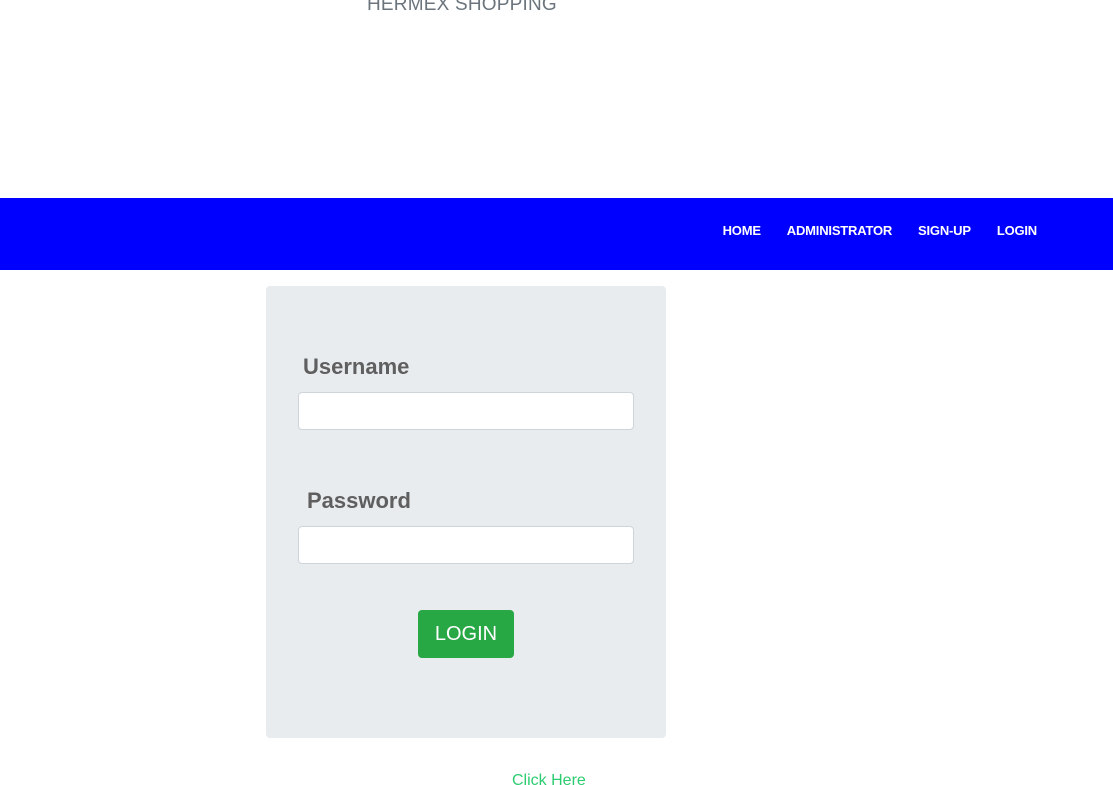  Describe the element at coordinates (549, 778) in the screenshot. I see `click-here-link: Click Here` at that location.